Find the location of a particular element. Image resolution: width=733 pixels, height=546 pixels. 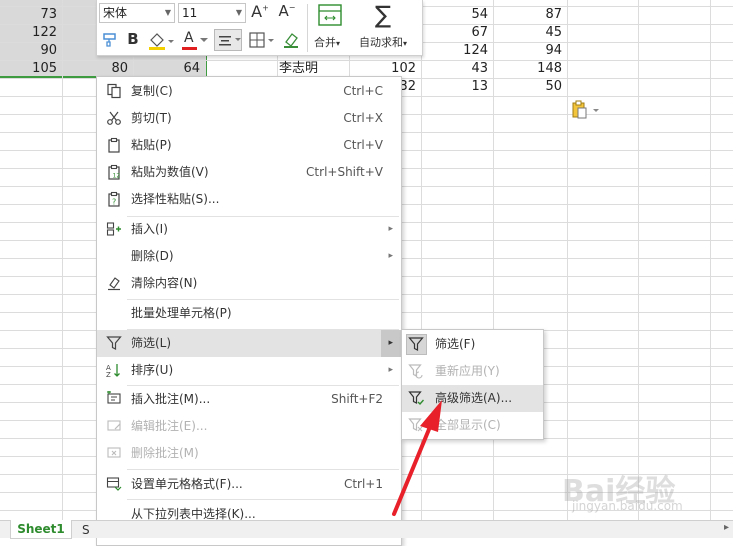

insert-comment-icon is located at coordinates (114, 397).